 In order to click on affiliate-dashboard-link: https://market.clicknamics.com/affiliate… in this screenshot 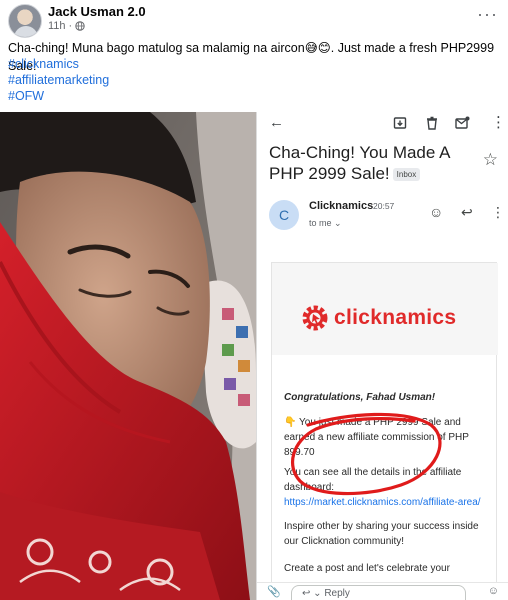, I will do `click(382, 502)`.